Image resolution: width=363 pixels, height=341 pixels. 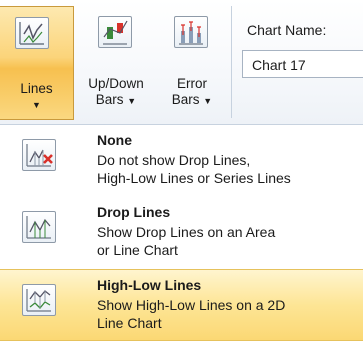 What do you see at coordinates (137, 250) in the screenshot?
I see `menu-item-desc-line2: or Line Chart` at bounding box center [137, 250].